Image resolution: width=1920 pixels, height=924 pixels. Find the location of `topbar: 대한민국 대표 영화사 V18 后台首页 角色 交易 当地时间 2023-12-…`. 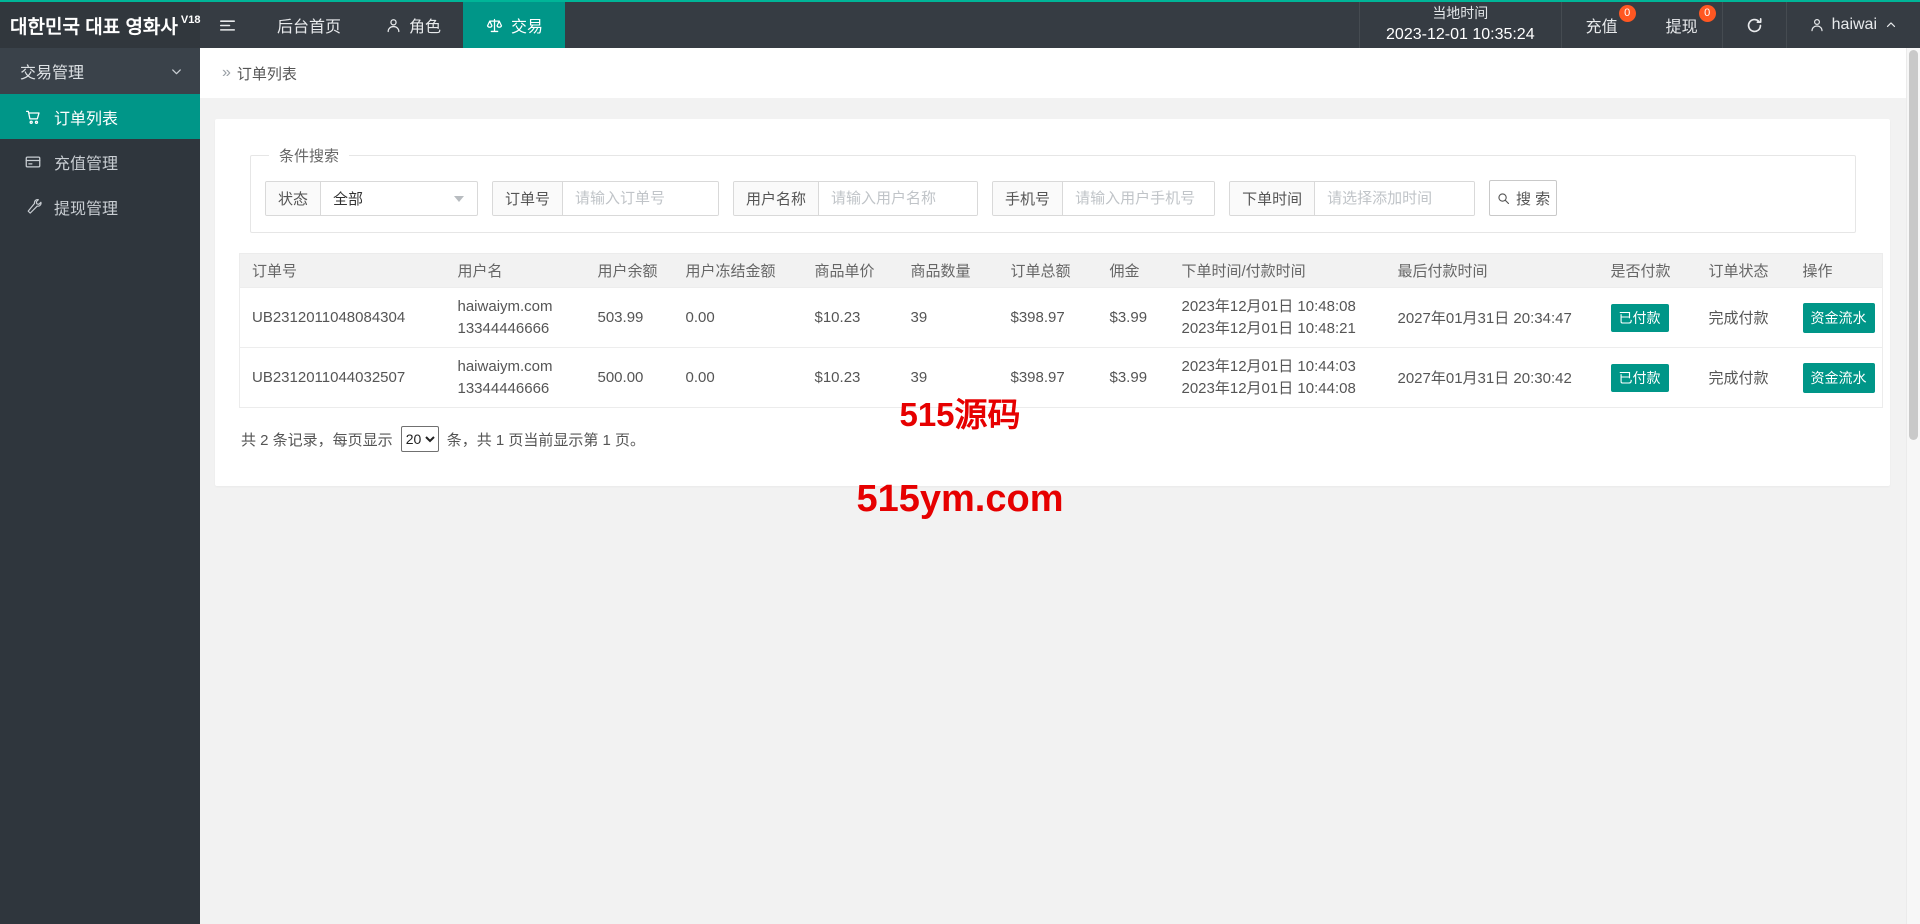

topbar: 대한민국 대표 영화사 V18 后台首页 角色 交易 当地时间 2023-12-… is located at coordinates (960, 24).